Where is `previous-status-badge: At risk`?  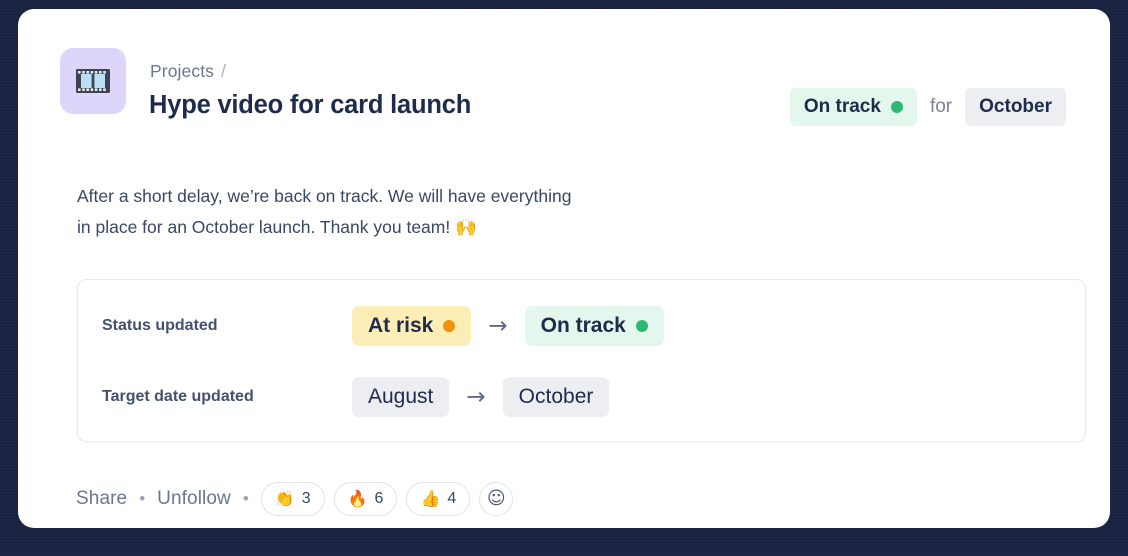
previous-status-badge: At risk is located at coordinates (412, 326).